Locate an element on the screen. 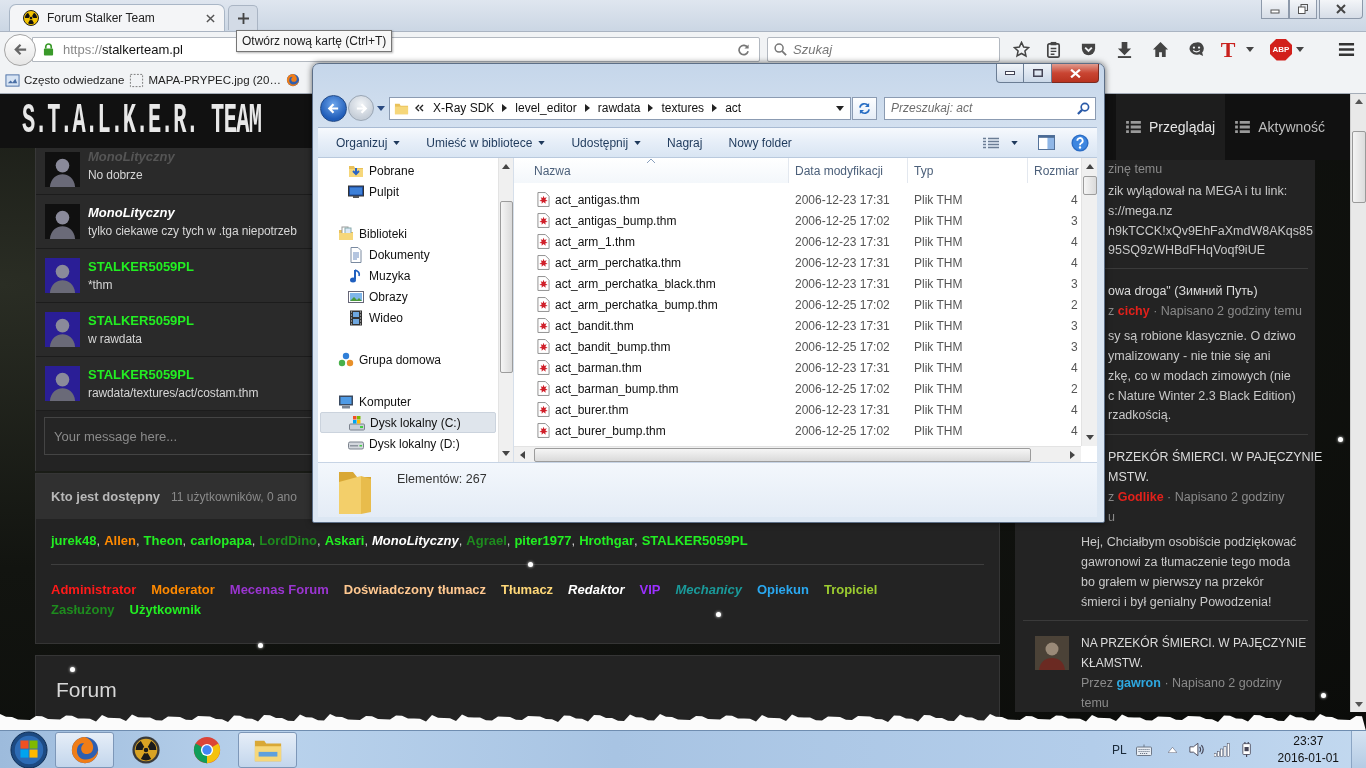 The image size is (1366, 768). message-text: rawdata/textures/act/costam.thm is located at coordinates (173, 393).